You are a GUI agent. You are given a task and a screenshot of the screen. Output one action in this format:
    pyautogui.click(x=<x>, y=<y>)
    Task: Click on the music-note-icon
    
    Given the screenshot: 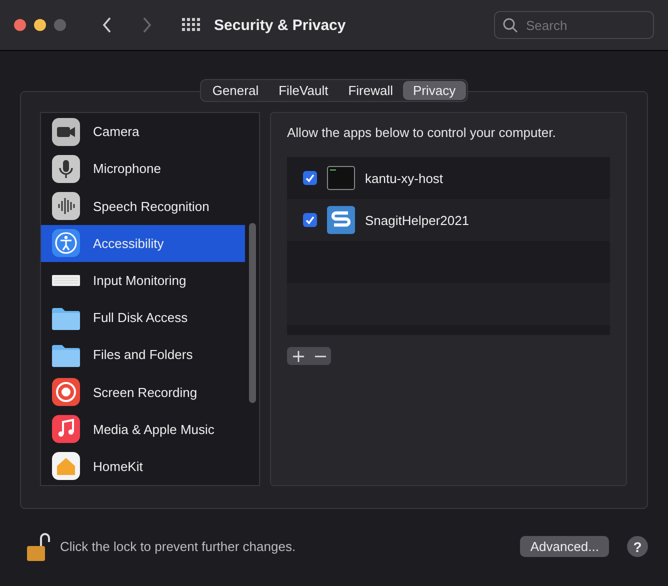 What is the action you would take?
    pyautogui.click(x=66, y=429)
    